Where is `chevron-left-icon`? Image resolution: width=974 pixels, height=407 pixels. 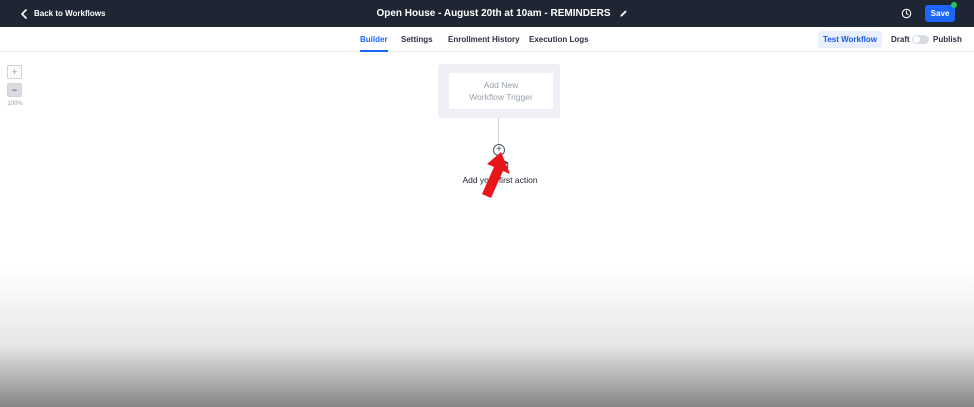
chevron-left-icon is located at coordinates (24, 13).